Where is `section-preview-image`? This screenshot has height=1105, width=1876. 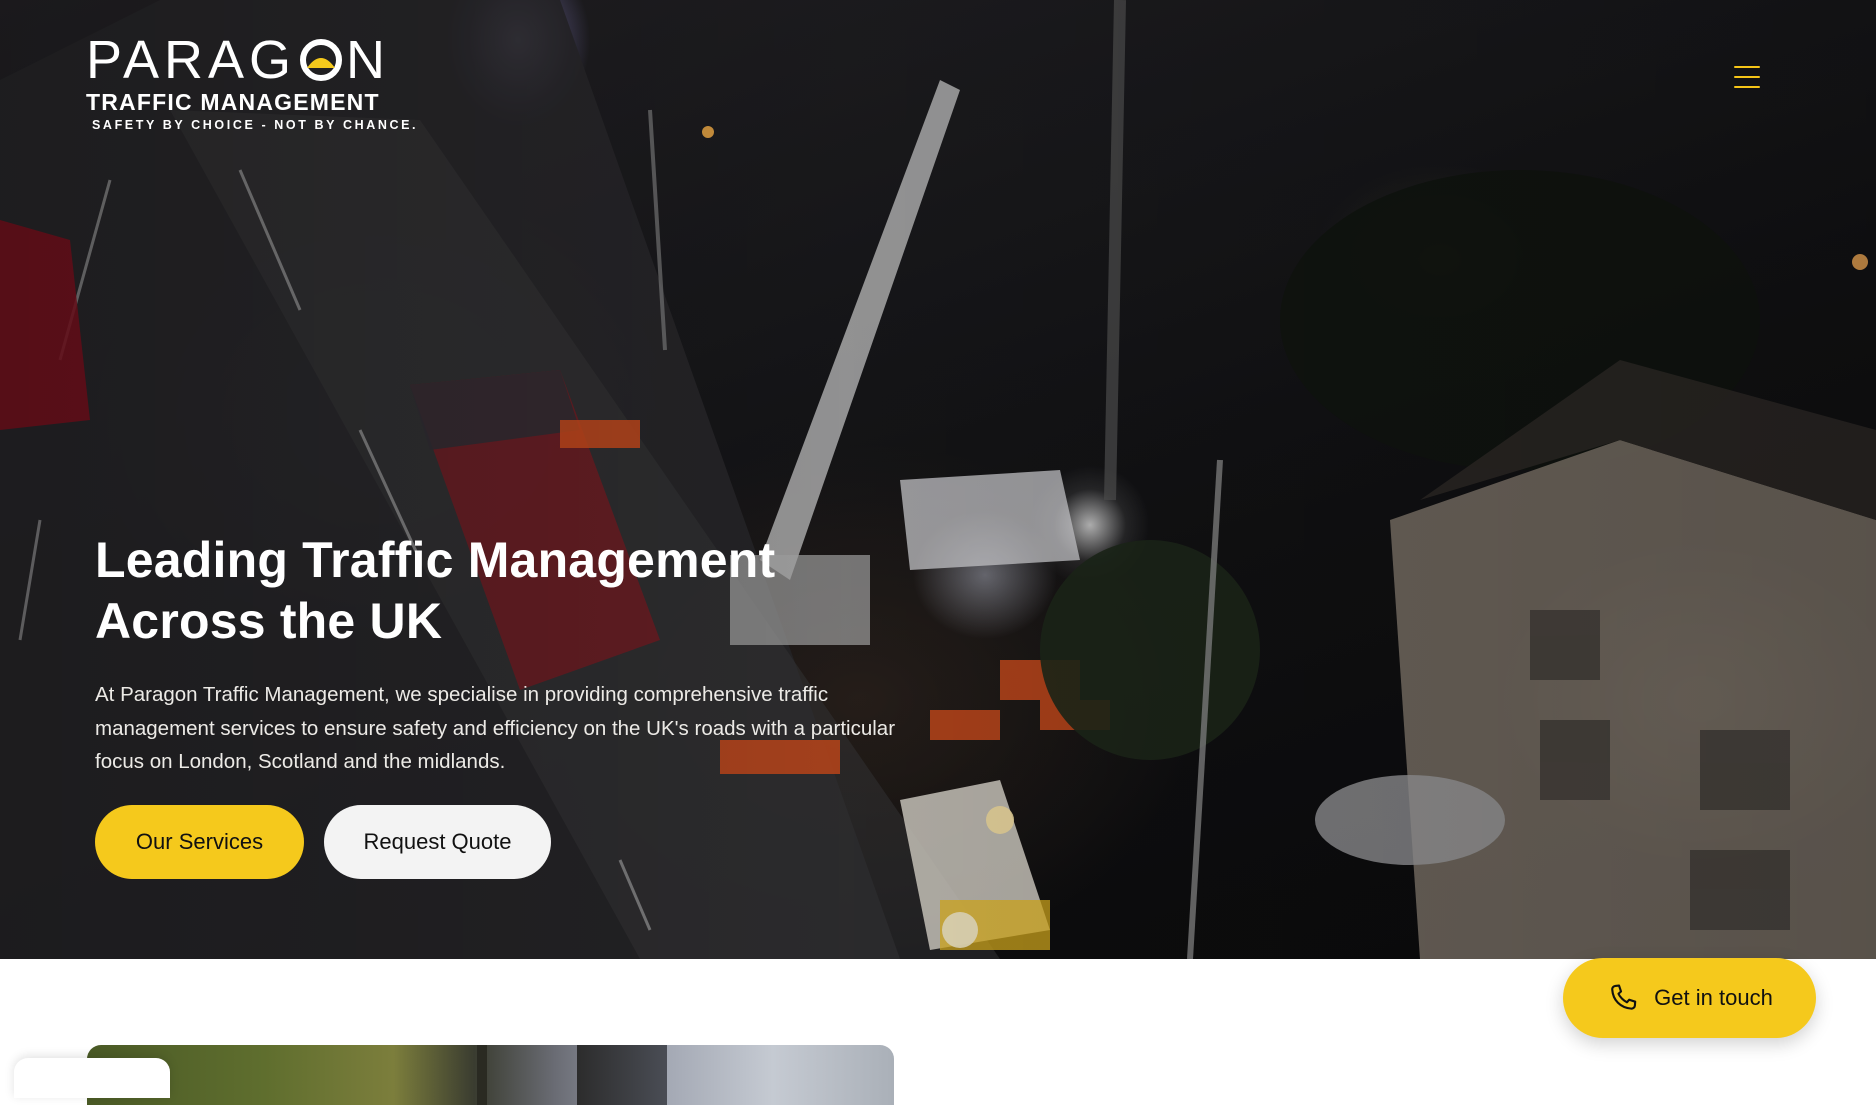 section-preview-image is located at coordinates (490, 1075).